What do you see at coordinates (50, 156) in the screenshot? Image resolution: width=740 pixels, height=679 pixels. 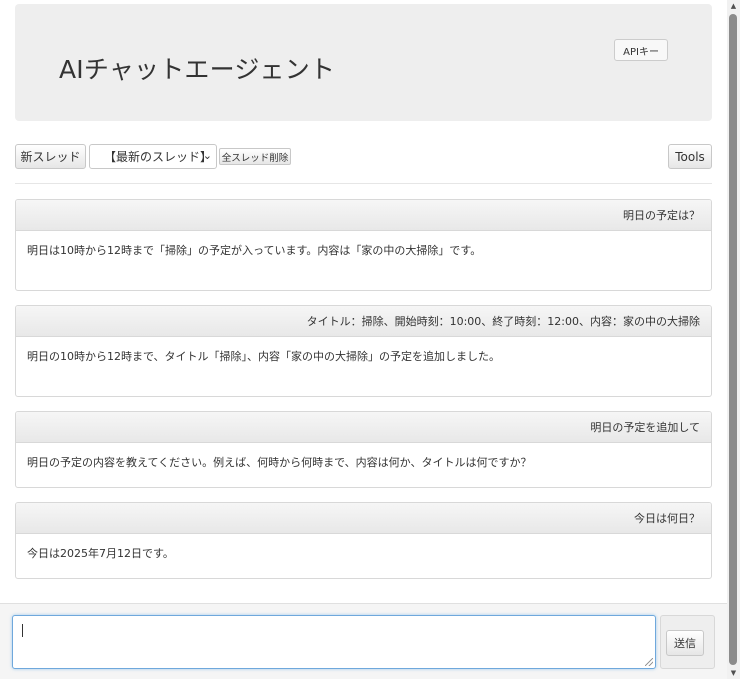 I see `new-thread-button: 新スレッド` at bounding box center [50, 156].